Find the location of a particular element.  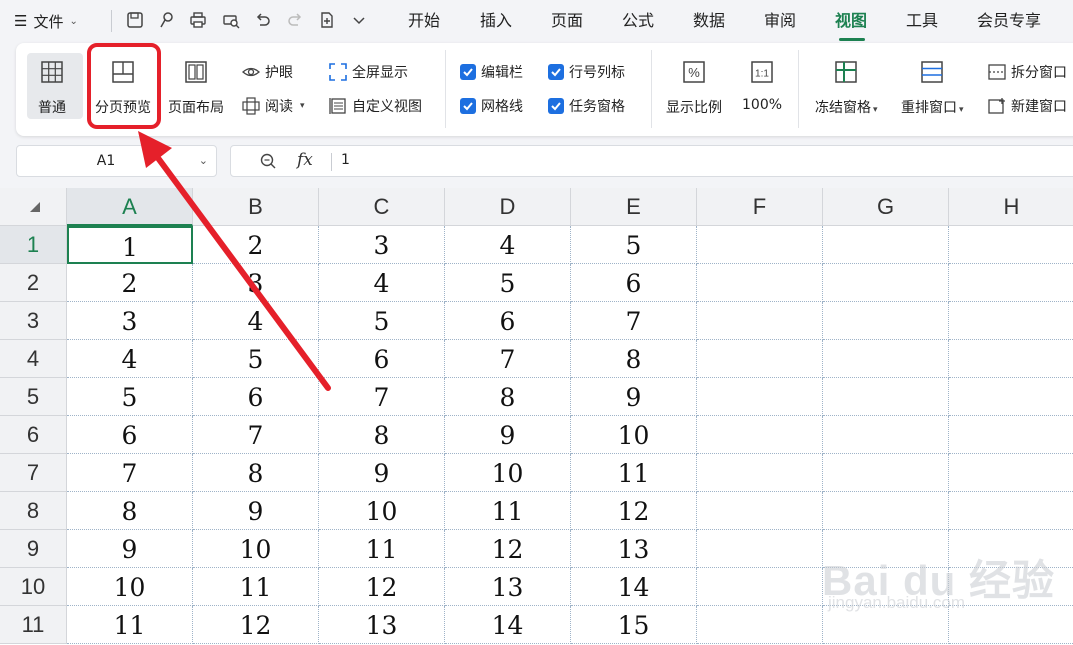

new-window-button: 新建窗口 is located at coordinates (1027, 106).